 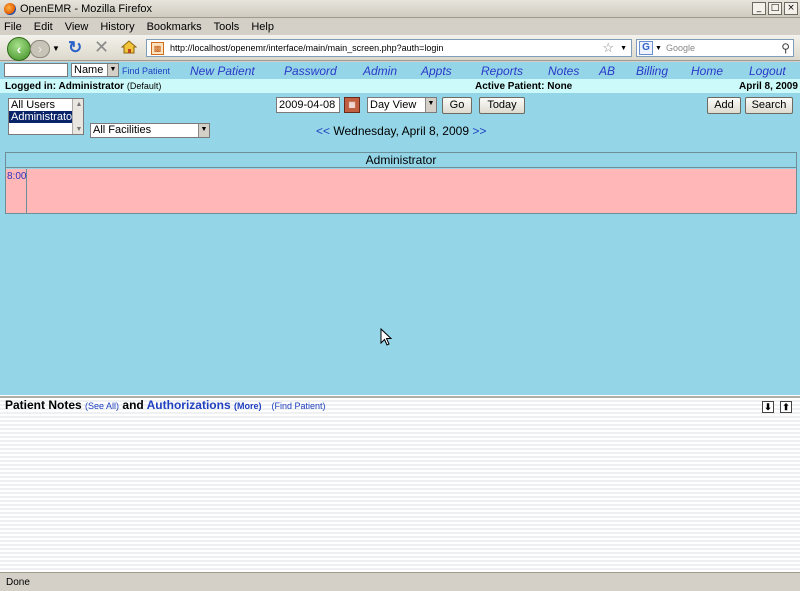 I want to click on expand-up-icon: ⬆, so click(x=786, y=407).